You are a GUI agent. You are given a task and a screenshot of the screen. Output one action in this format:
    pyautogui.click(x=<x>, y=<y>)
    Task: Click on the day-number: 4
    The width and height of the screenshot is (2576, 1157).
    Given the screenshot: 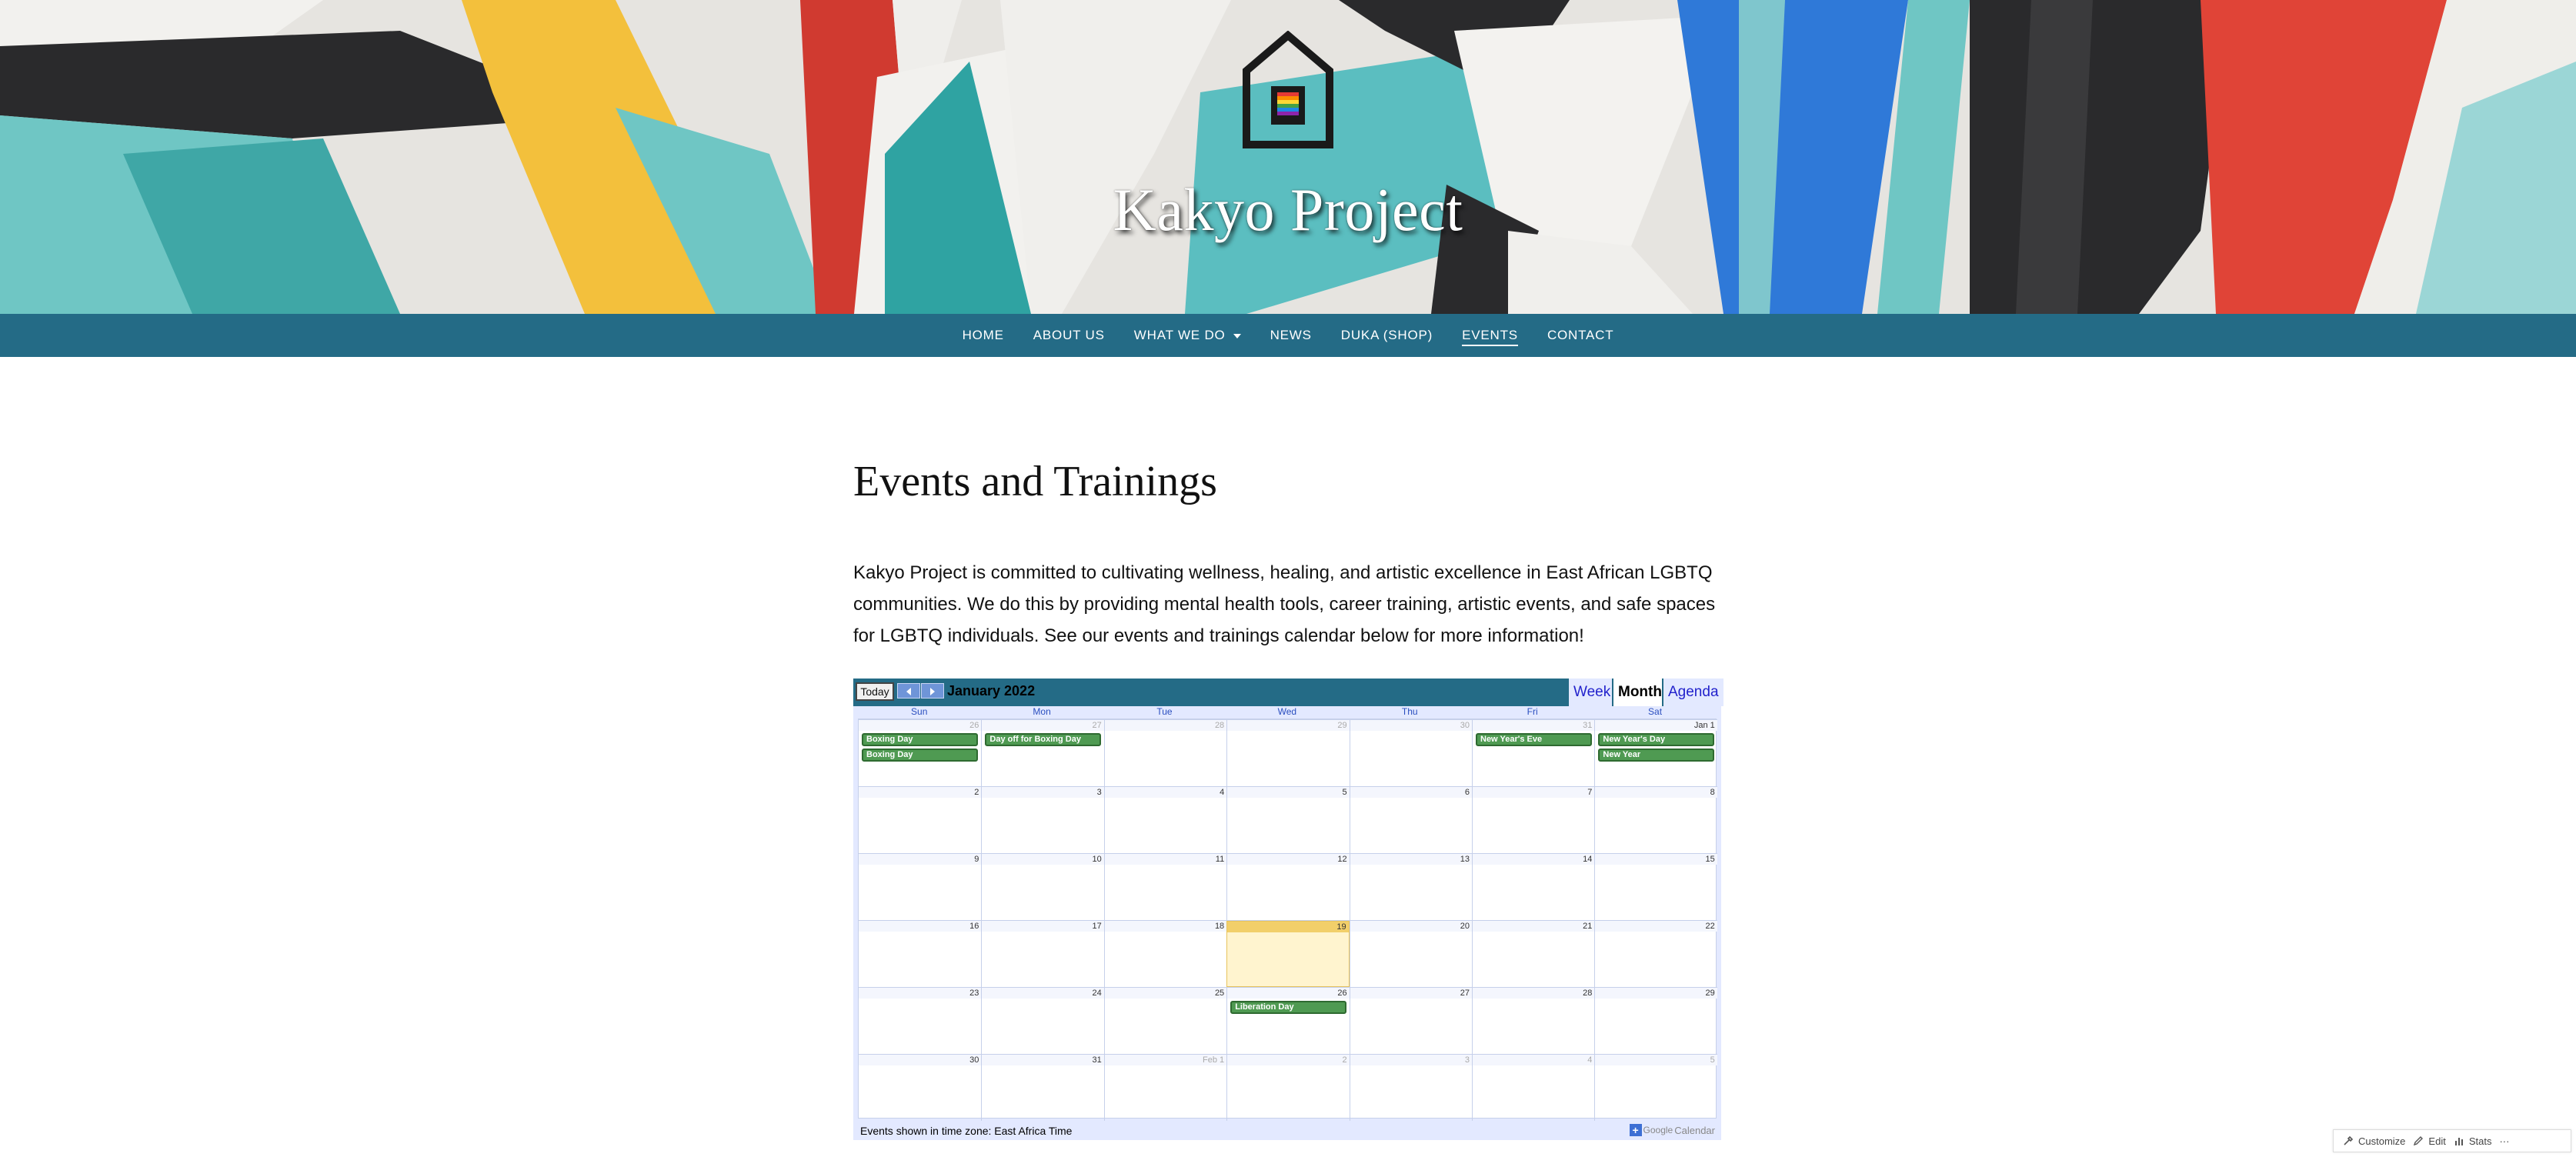 What is the action you would take?
    pyautogui.click(x=1590, y=1060)
    